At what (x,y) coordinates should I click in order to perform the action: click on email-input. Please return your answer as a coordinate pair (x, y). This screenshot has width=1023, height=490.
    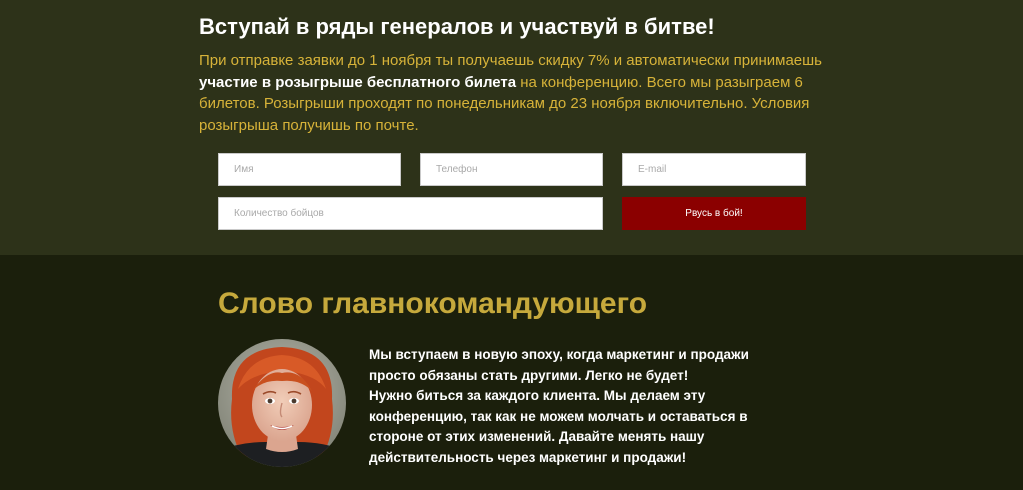
    Looking at the image, I should click on (714, 169).